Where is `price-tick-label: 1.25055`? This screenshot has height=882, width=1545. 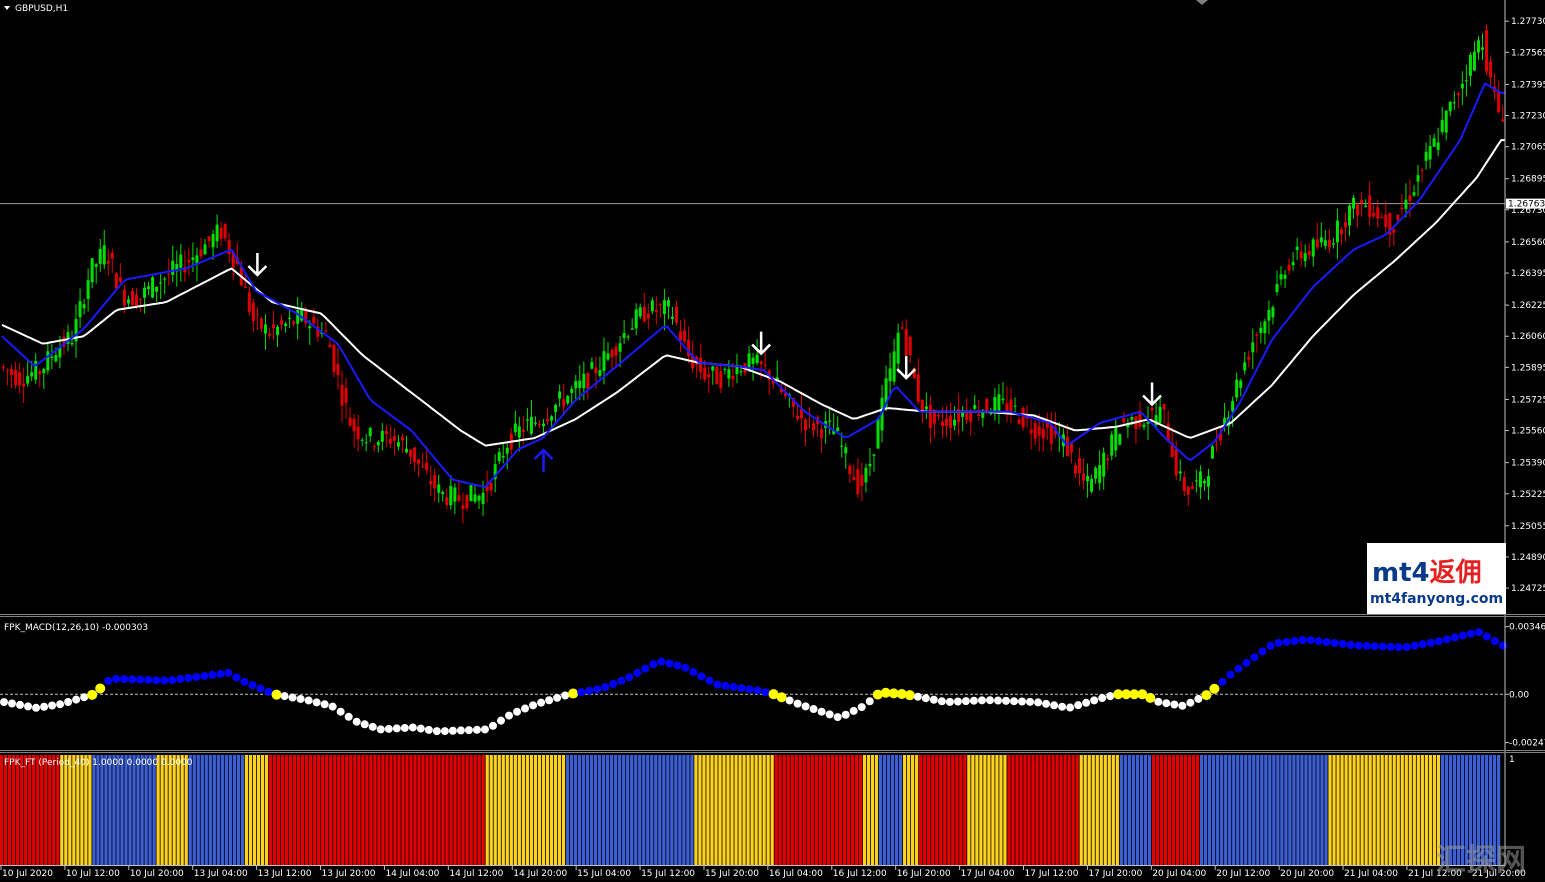
price-tick-label: 1.25055 is located at coordinates (1528, 527).